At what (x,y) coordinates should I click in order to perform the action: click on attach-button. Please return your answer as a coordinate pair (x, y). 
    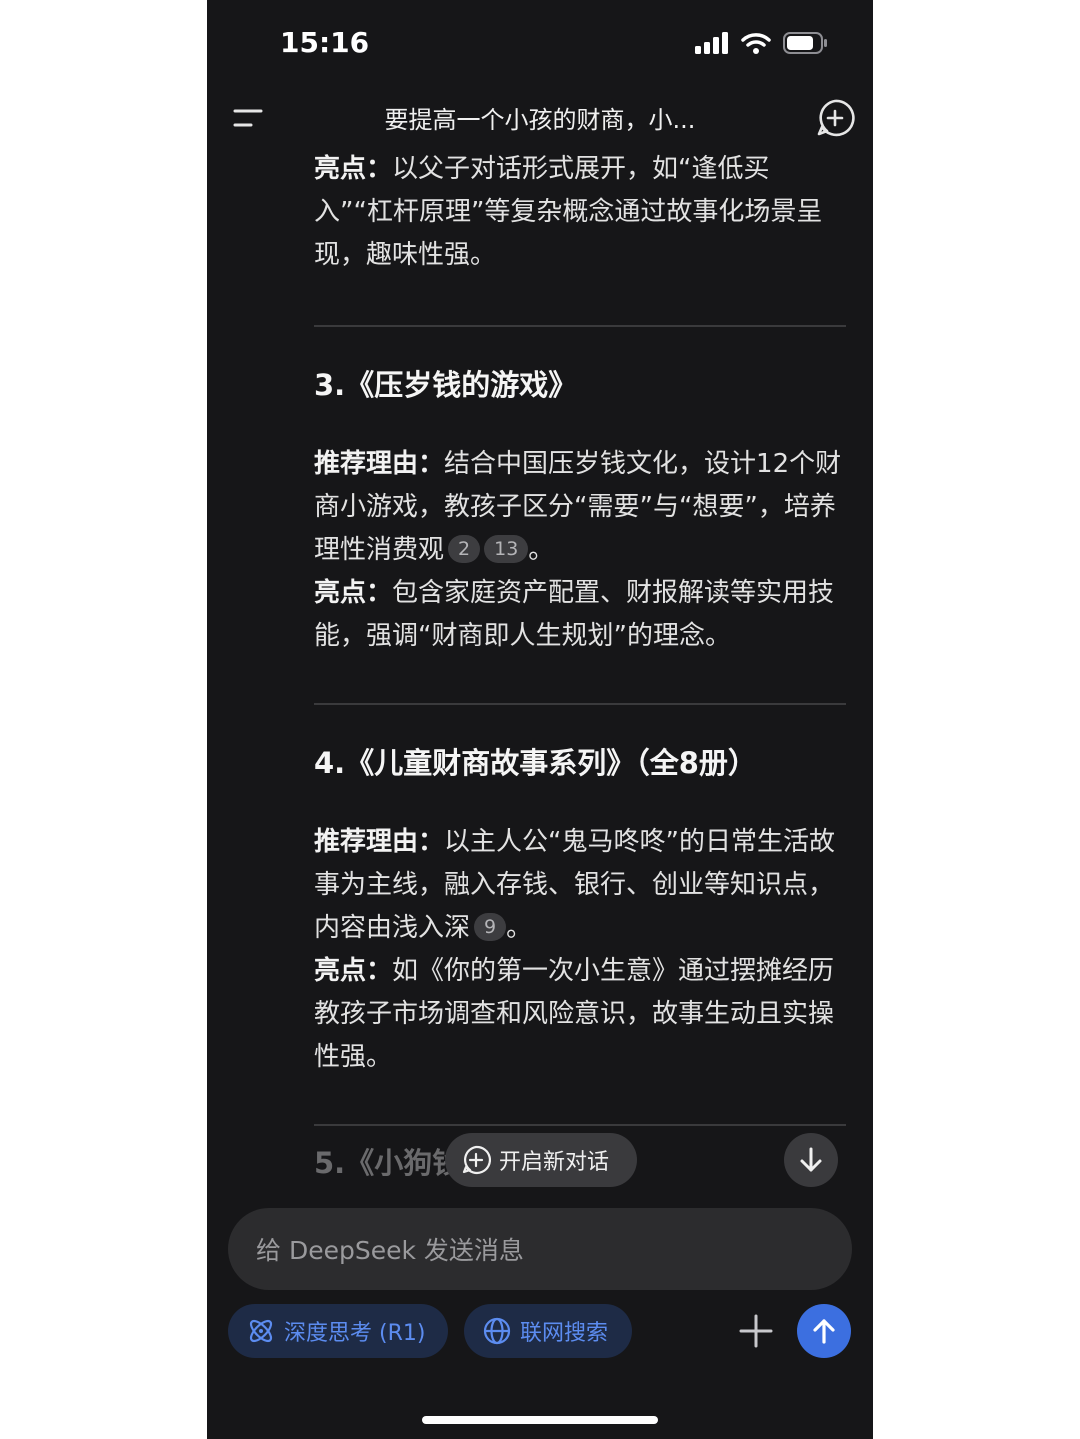
    Looking at the image, I should click on (756, 1331).